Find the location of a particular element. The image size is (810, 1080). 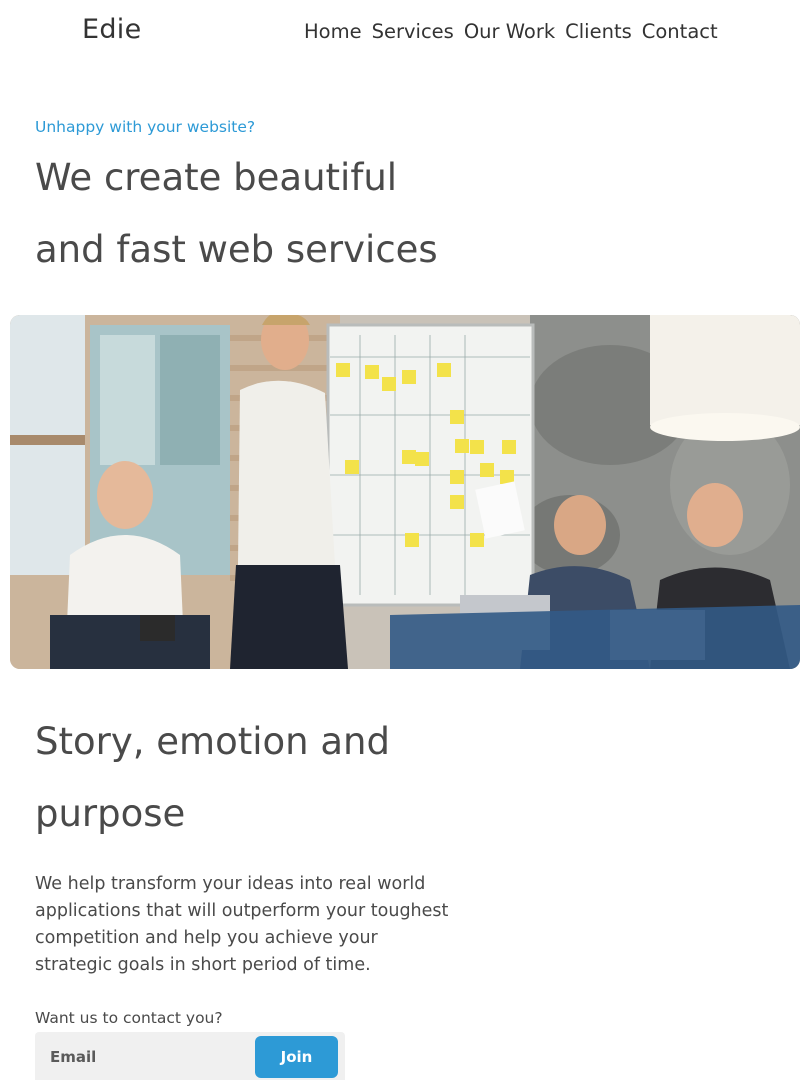

story-title-line-1: Story, emotion and is located at coordinates (212, 741).